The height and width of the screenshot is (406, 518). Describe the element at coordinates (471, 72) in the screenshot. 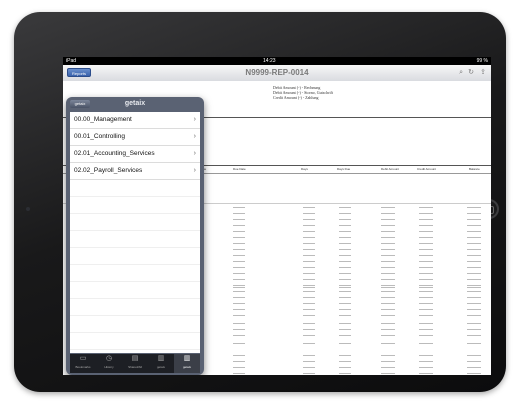

I see `refresh-icon: ↻` at that location.